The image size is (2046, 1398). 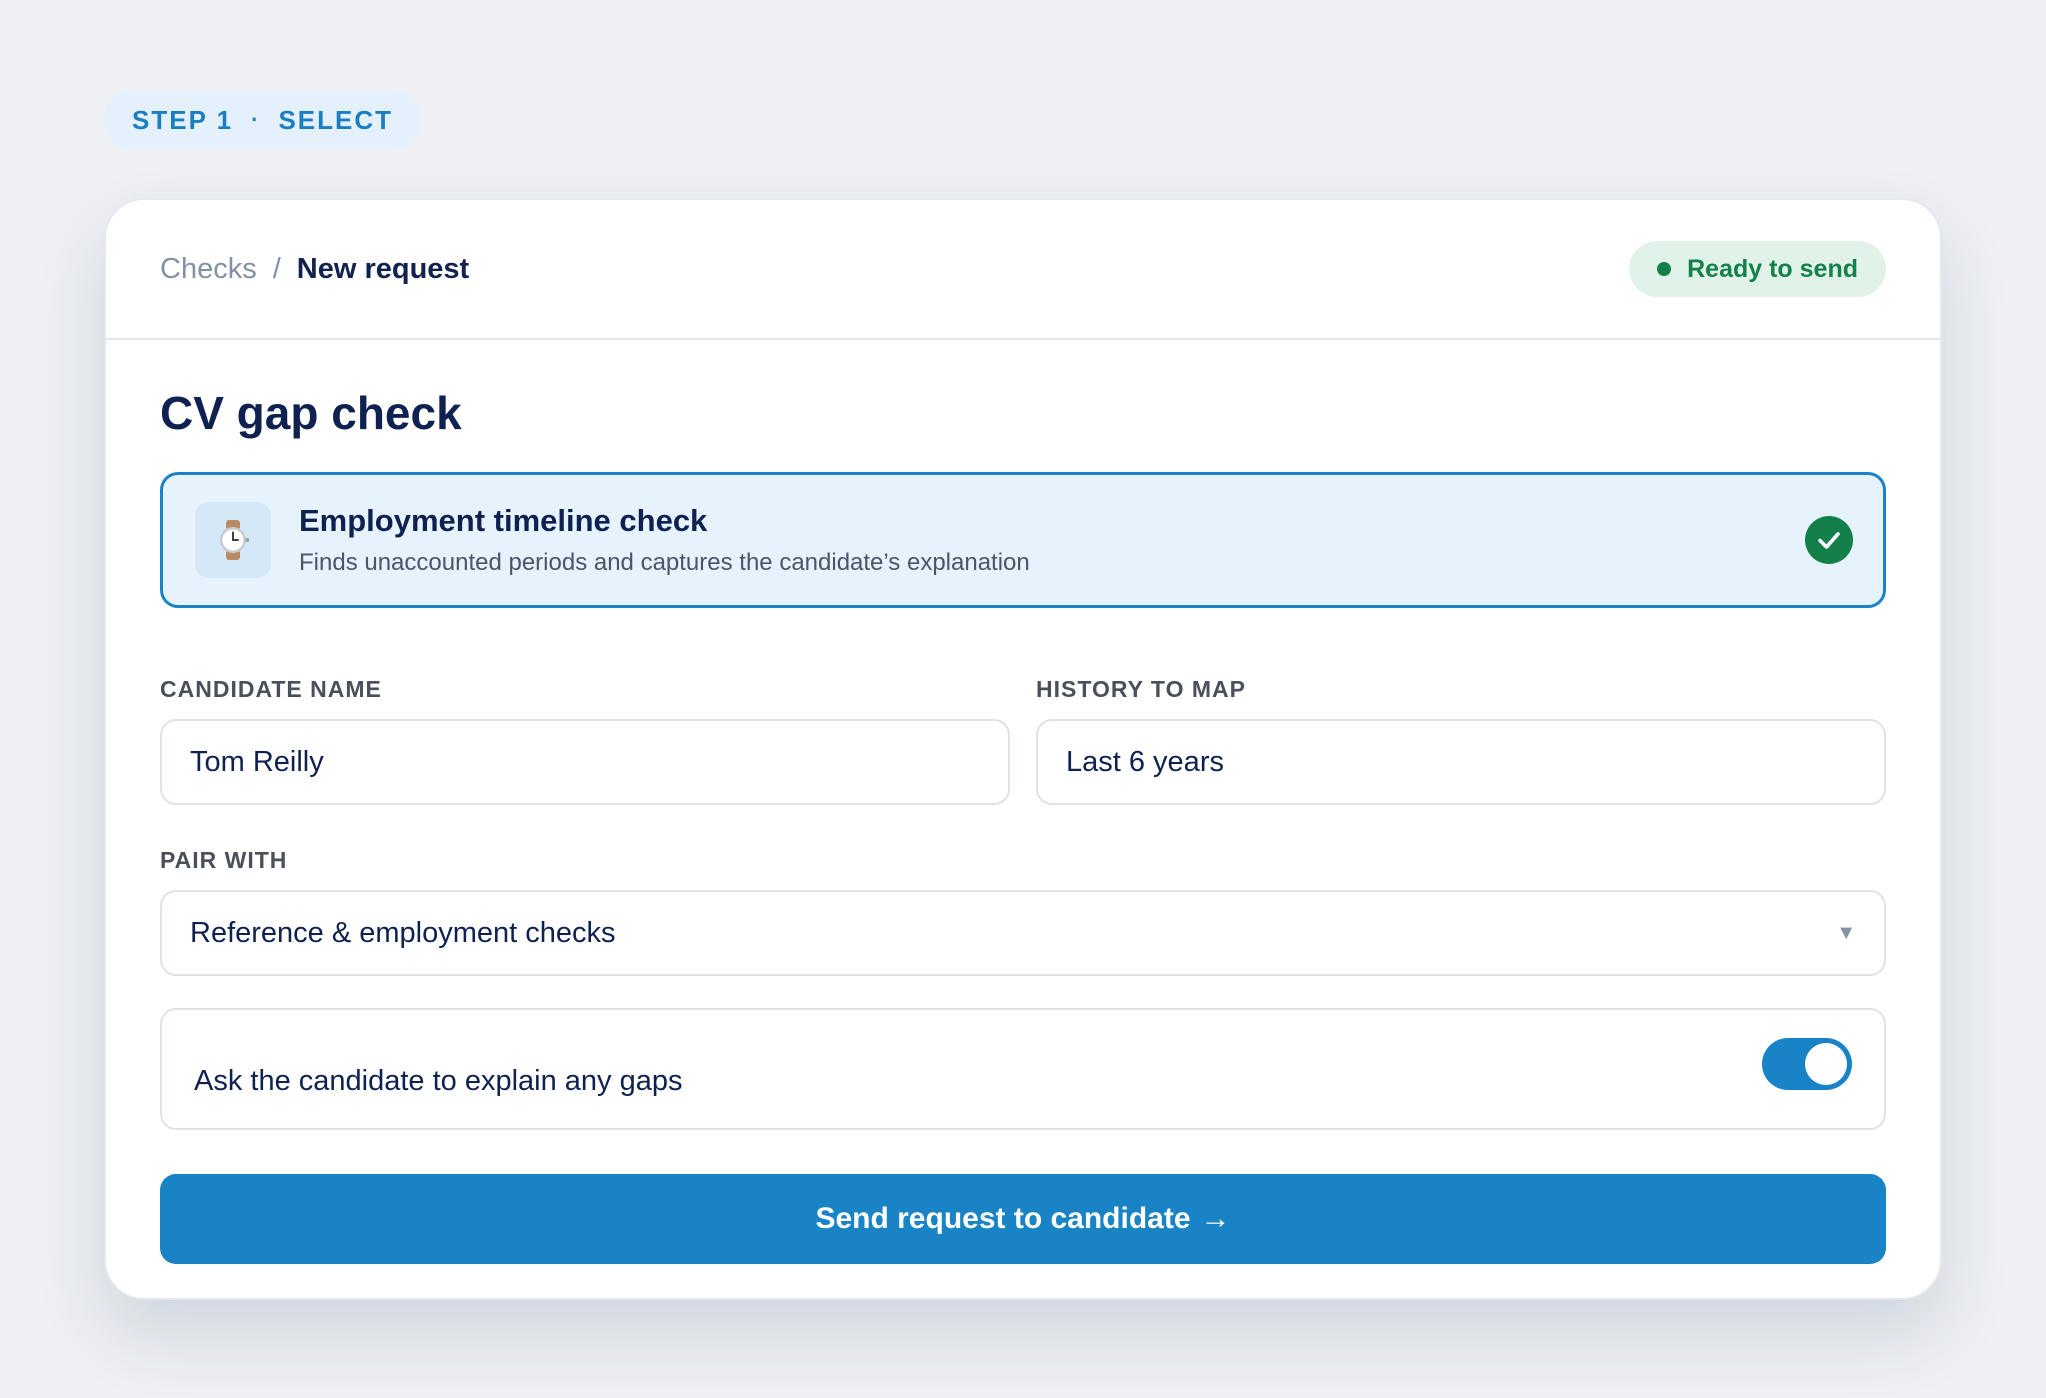 I want to click on breadcrumb-checks-link: Checks, so click(x=208, y=269).